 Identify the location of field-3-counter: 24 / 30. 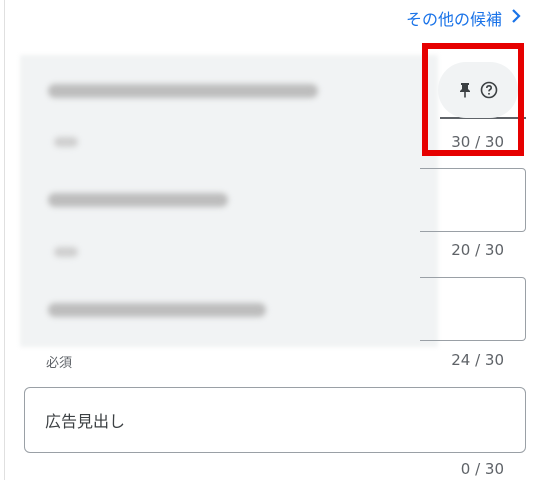
(477, 360).